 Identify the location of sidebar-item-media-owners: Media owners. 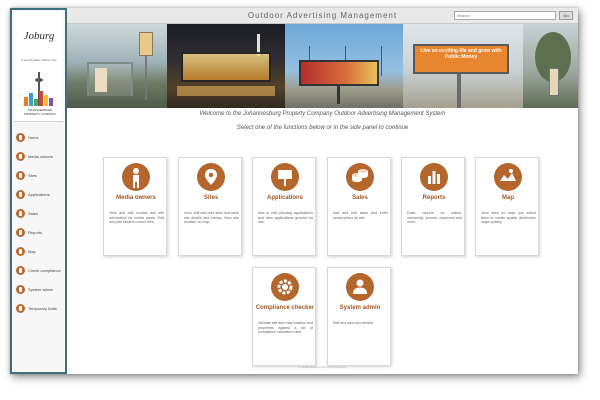
(40, 156).